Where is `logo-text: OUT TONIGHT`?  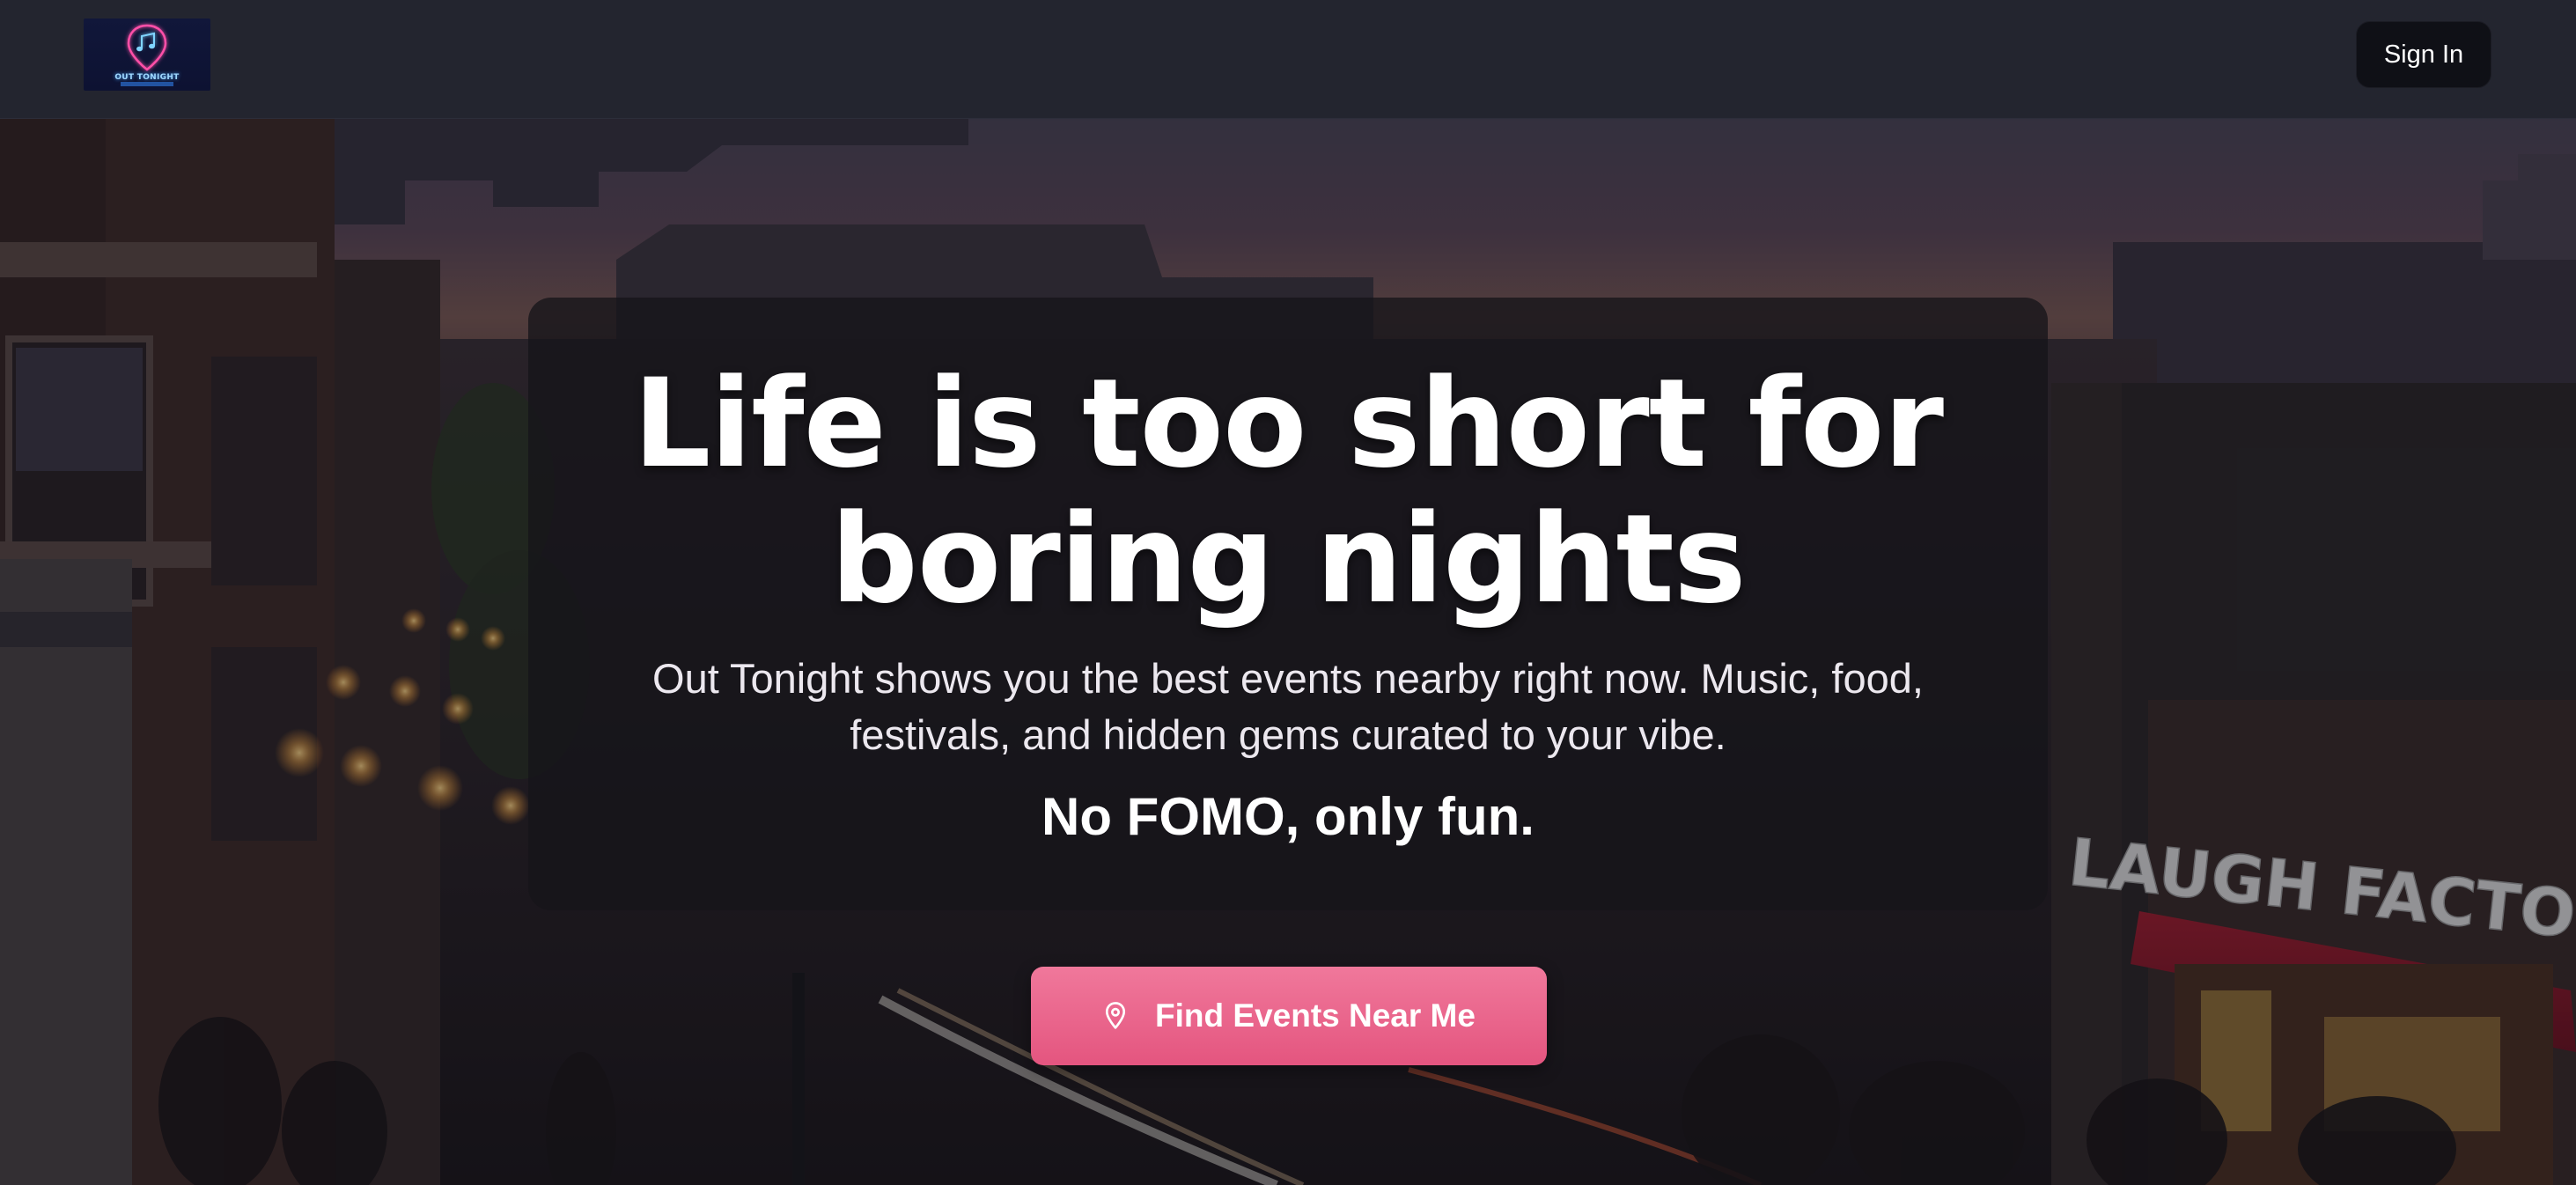
logo-text: OUT TONIGHT is located at coordinates (147, 77).